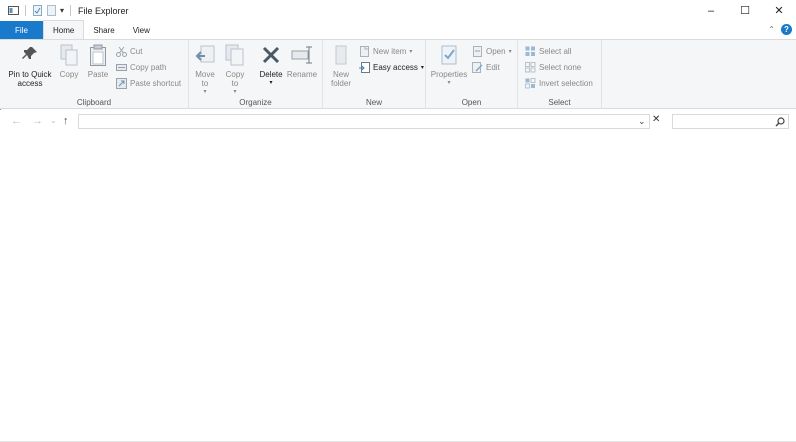 The image size is (796, 442). I want to click on copy-path-icon, so click(121, 67).